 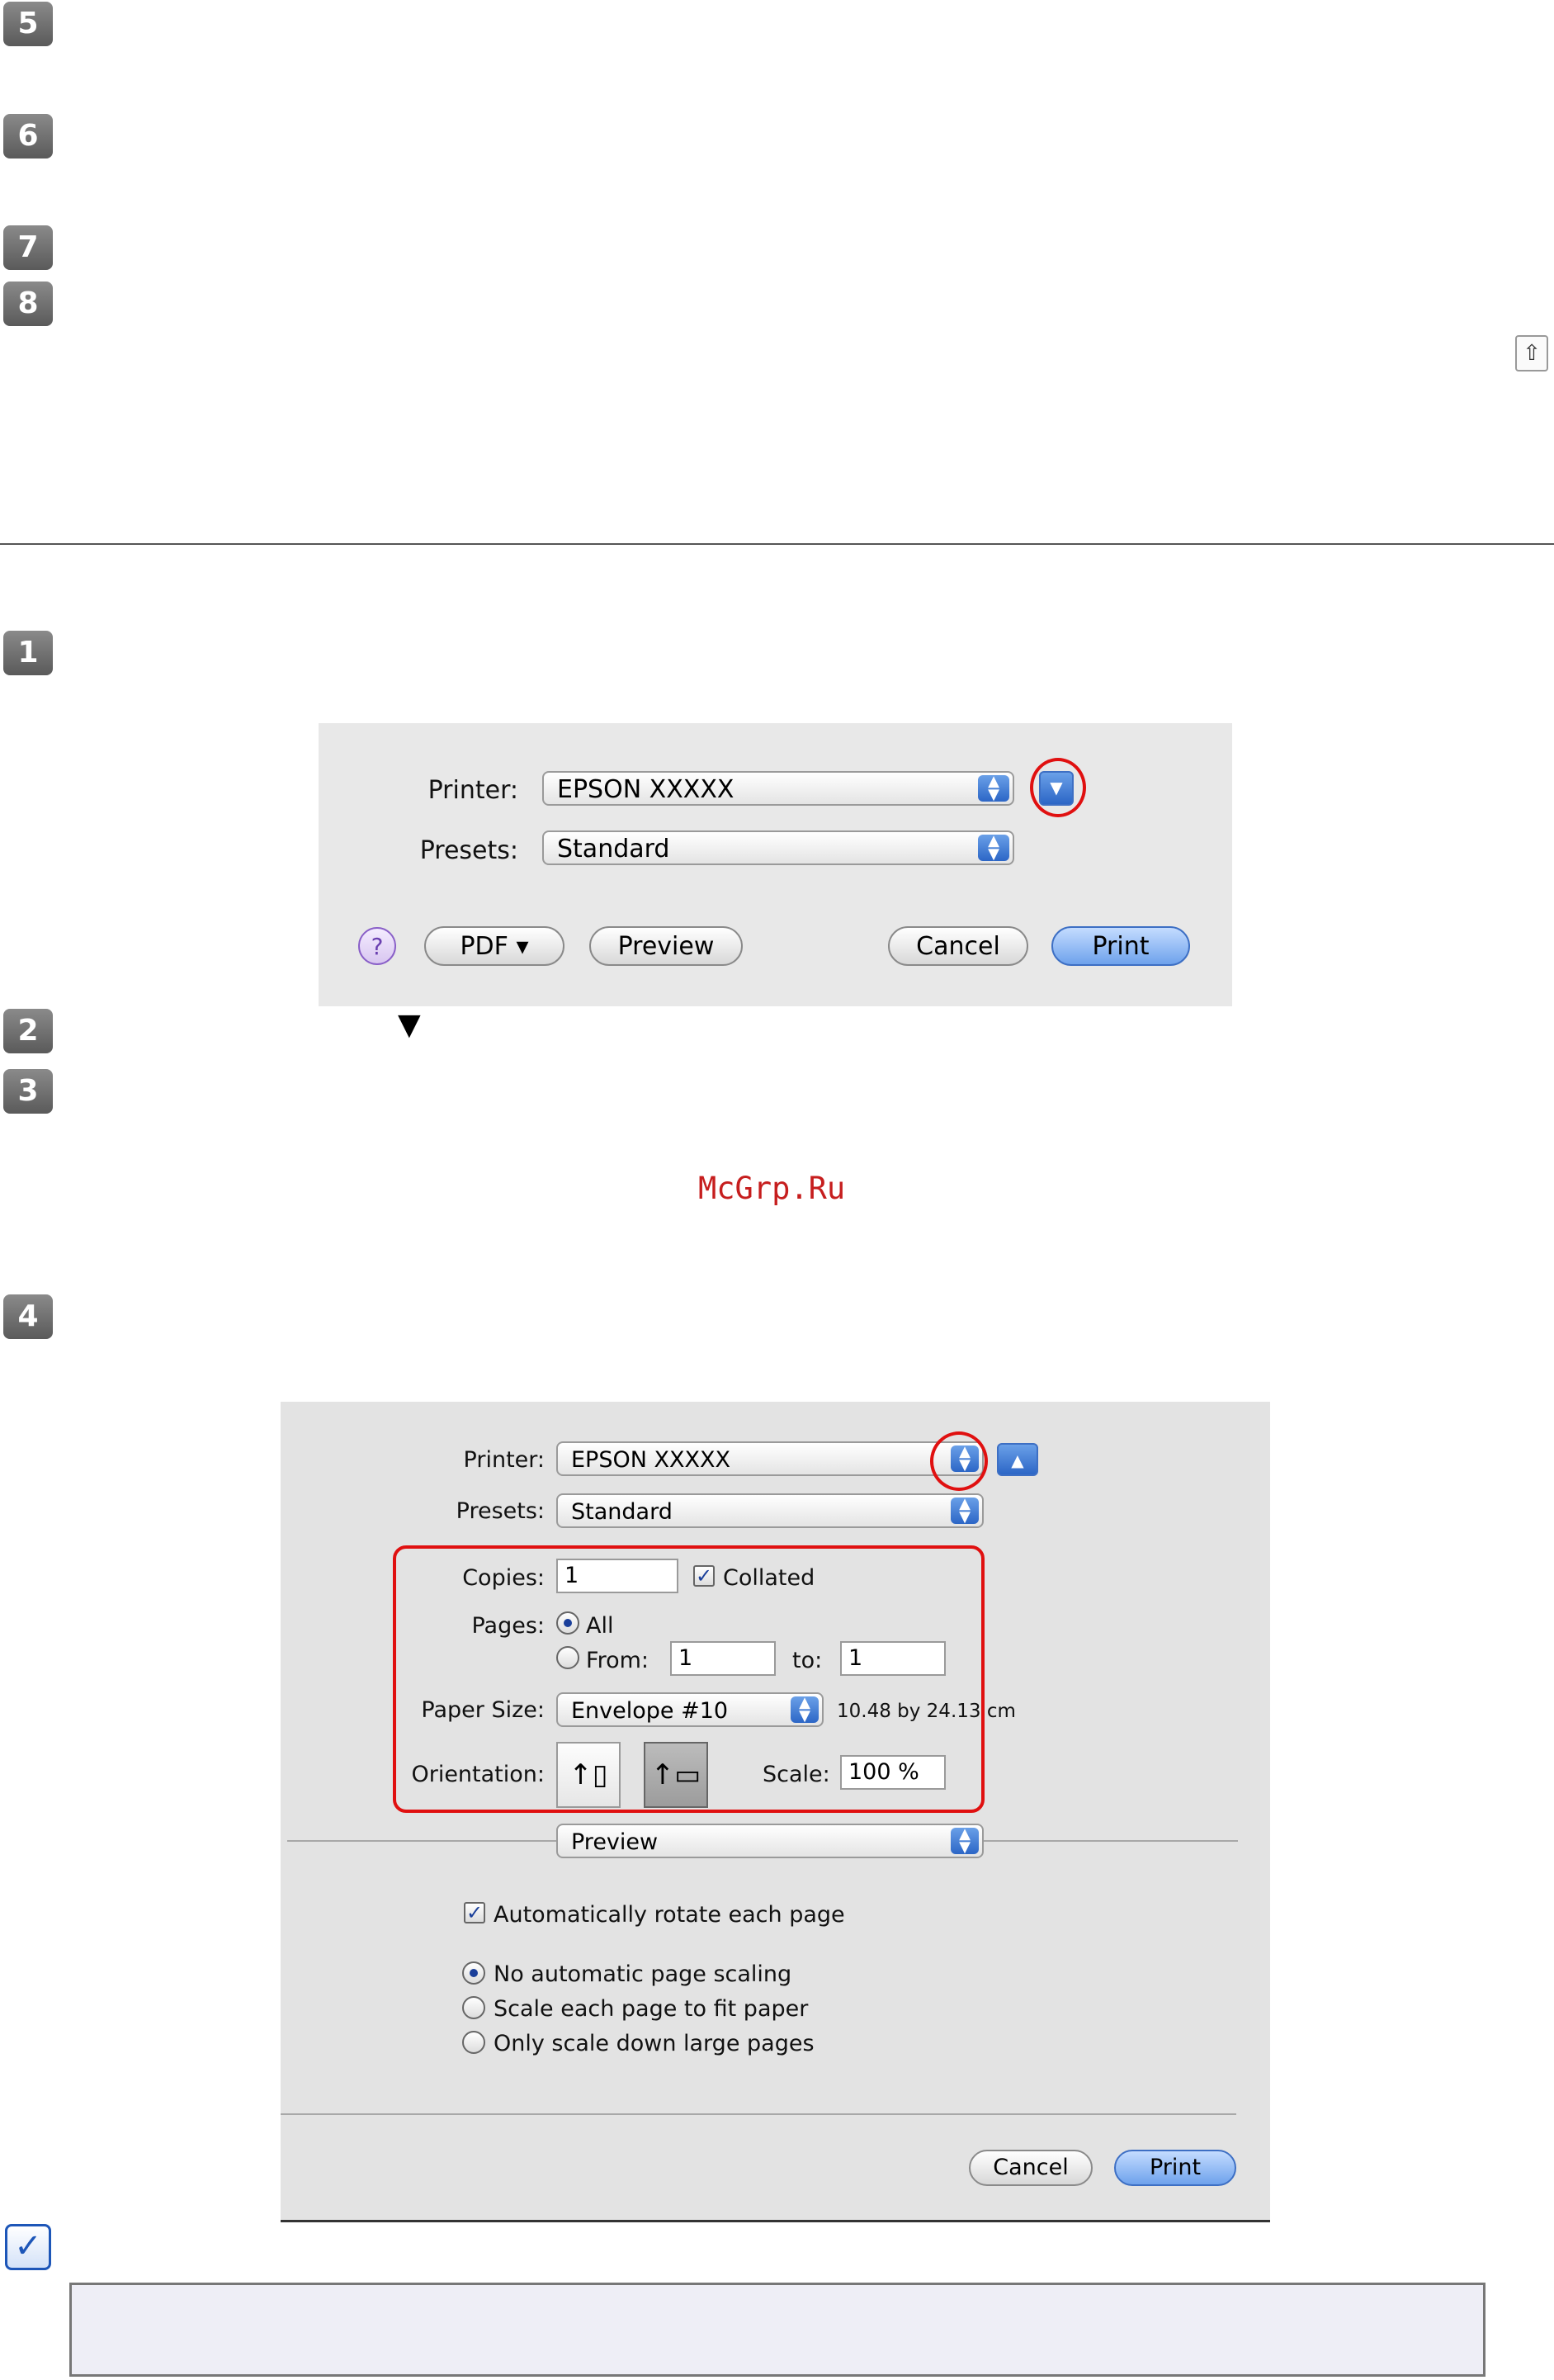 What do you see at coordinates (777, 544) in the screenshot?
I see `section-divider` at bounding box center [777, 544].